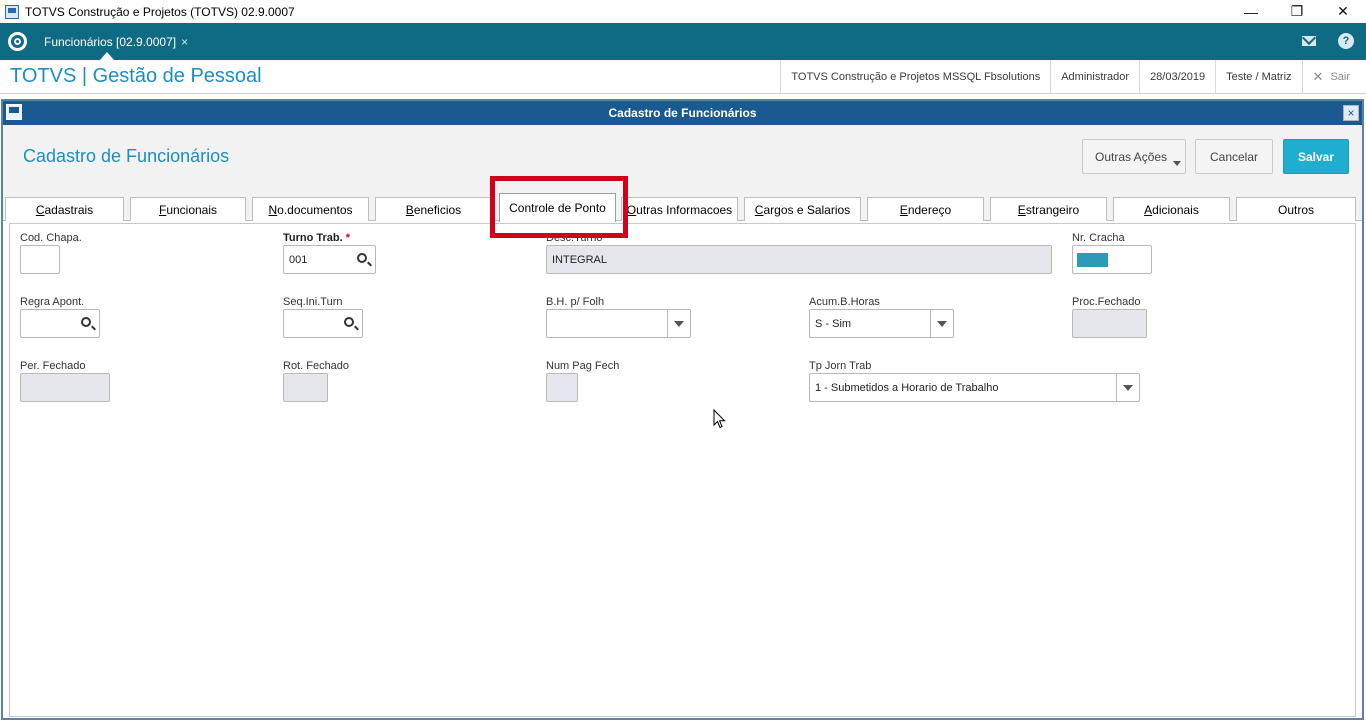 The width and height of the screenshot is (1366, 722). What do you see at coordinates (925, 209) in the screenshot?
I see `tab-endereco: Endereço` at bounding box center [925, 209].